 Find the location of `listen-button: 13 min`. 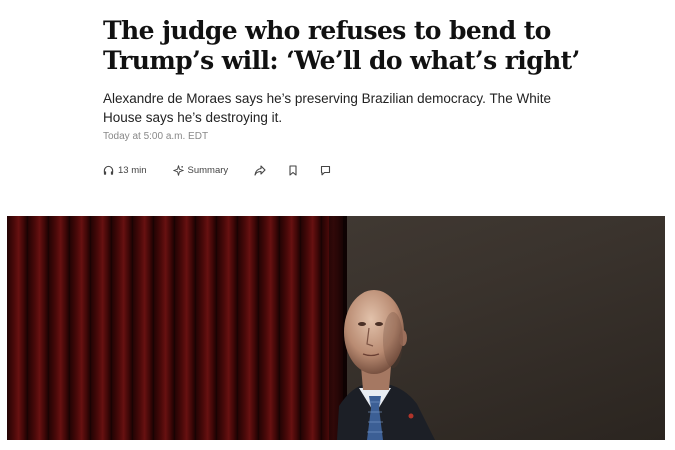

listen-button: 13 min is located at coordinates (125, 170).